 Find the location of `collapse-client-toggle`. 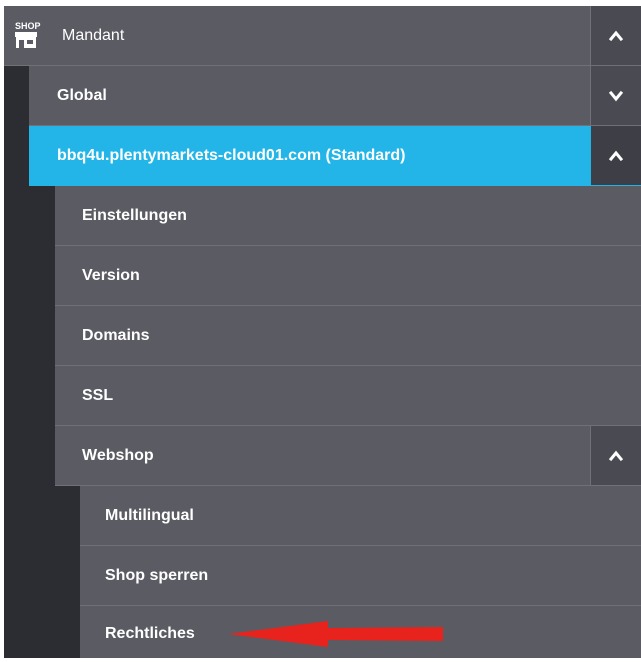

collapse-client-toggle is located at coordinates (616, 155).